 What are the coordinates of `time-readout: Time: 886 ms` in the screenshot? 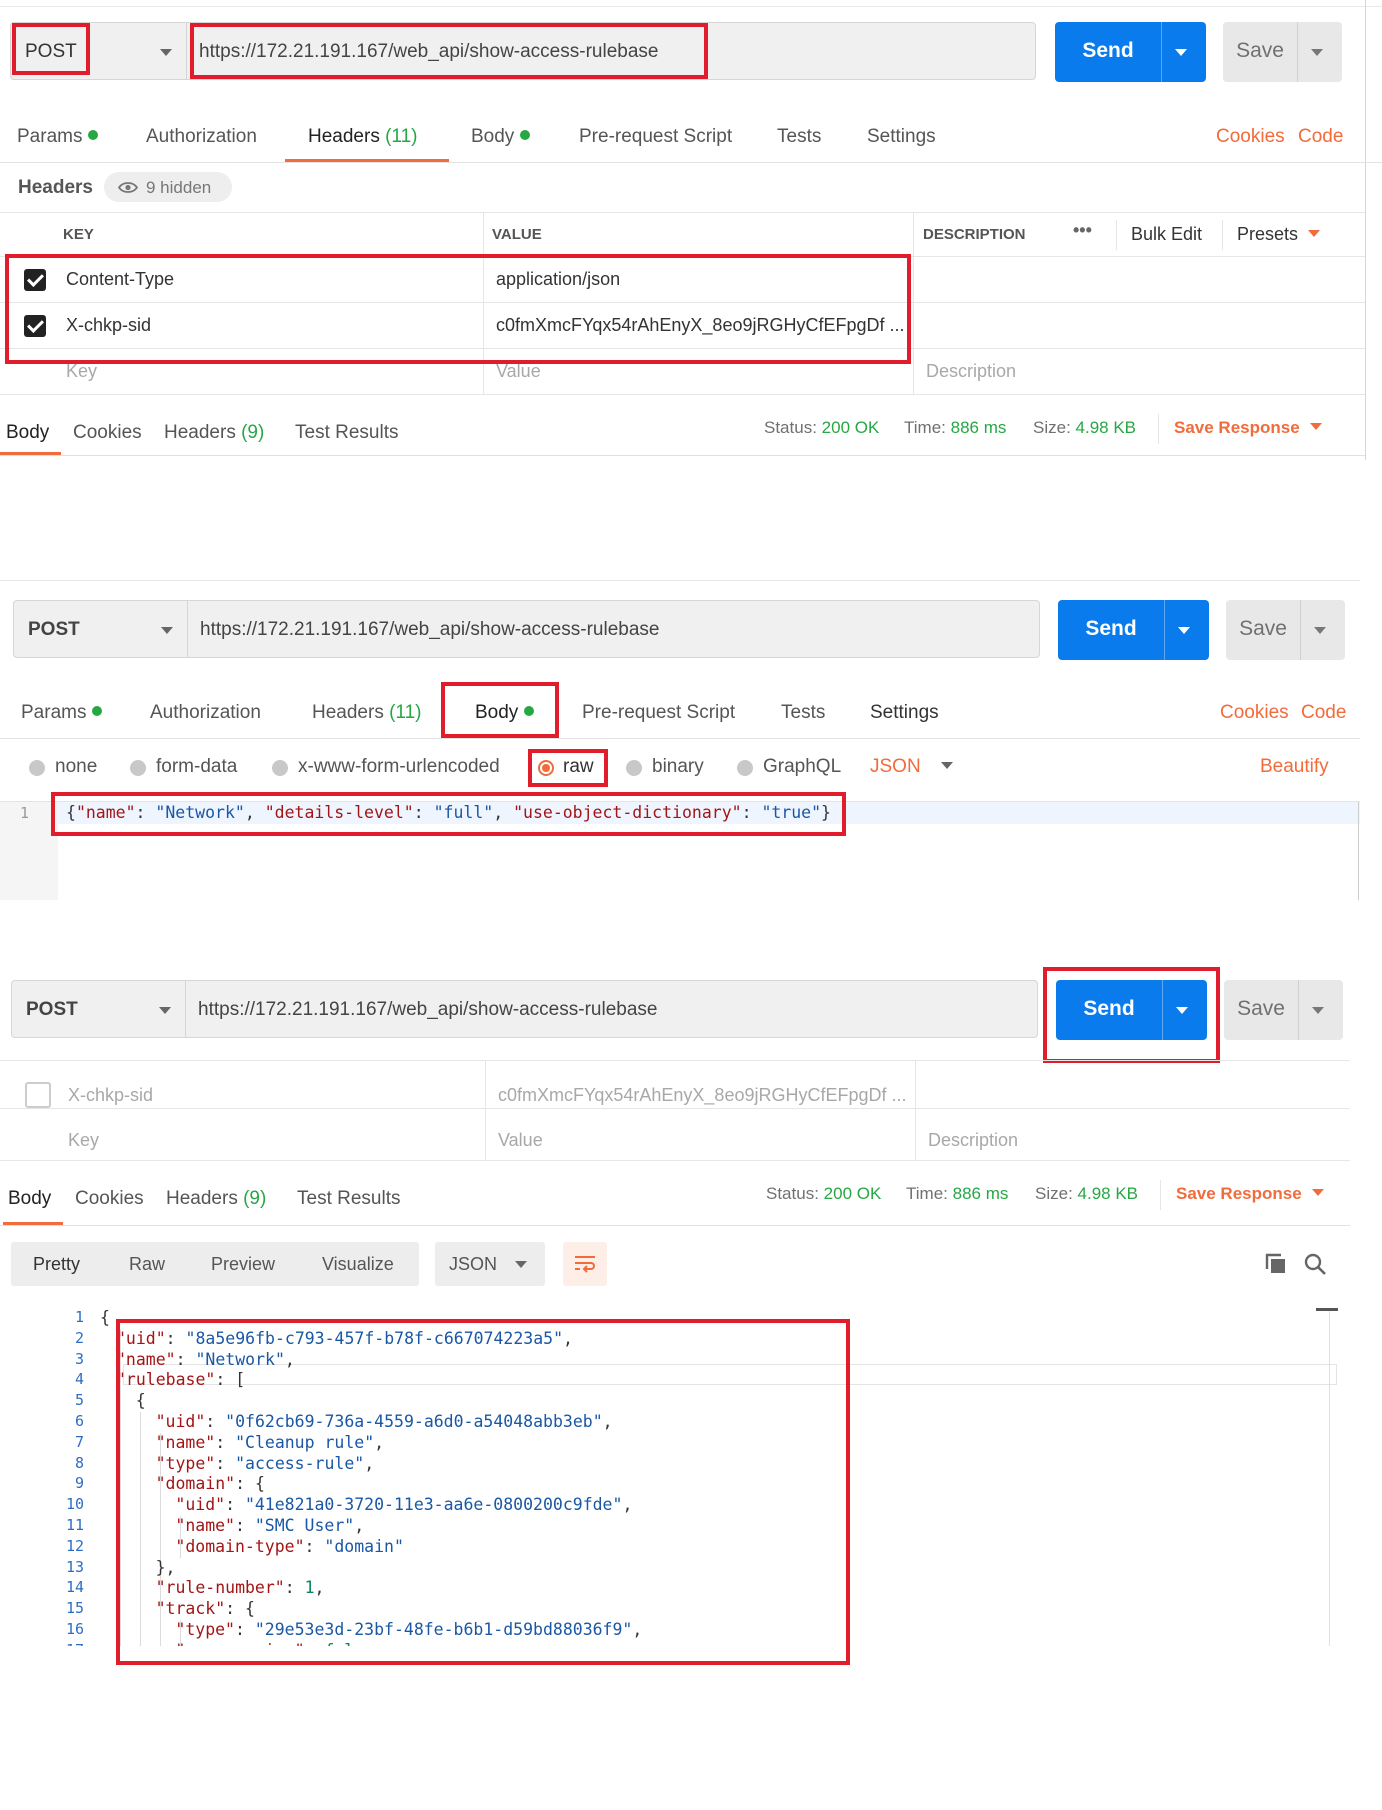 It's located at (955, 427).